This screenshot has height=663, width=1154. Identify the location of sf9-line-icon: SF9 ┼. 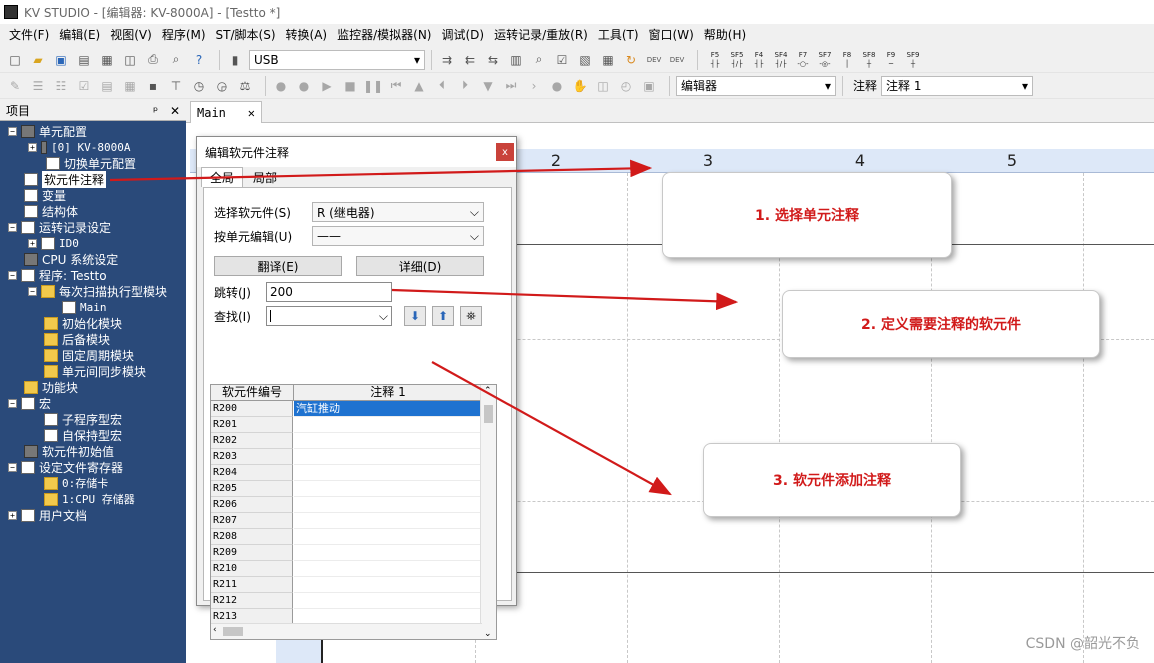
(913, 60).